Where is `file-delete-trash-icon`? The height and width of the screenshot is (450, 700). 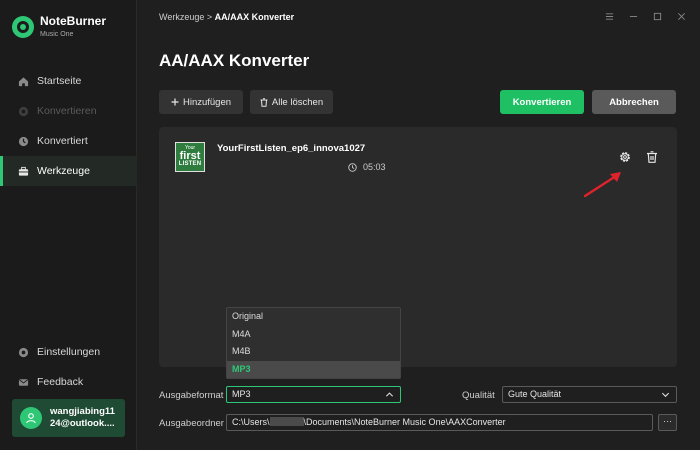
file-delete-trash-icon is located at coordinates (652, 157).